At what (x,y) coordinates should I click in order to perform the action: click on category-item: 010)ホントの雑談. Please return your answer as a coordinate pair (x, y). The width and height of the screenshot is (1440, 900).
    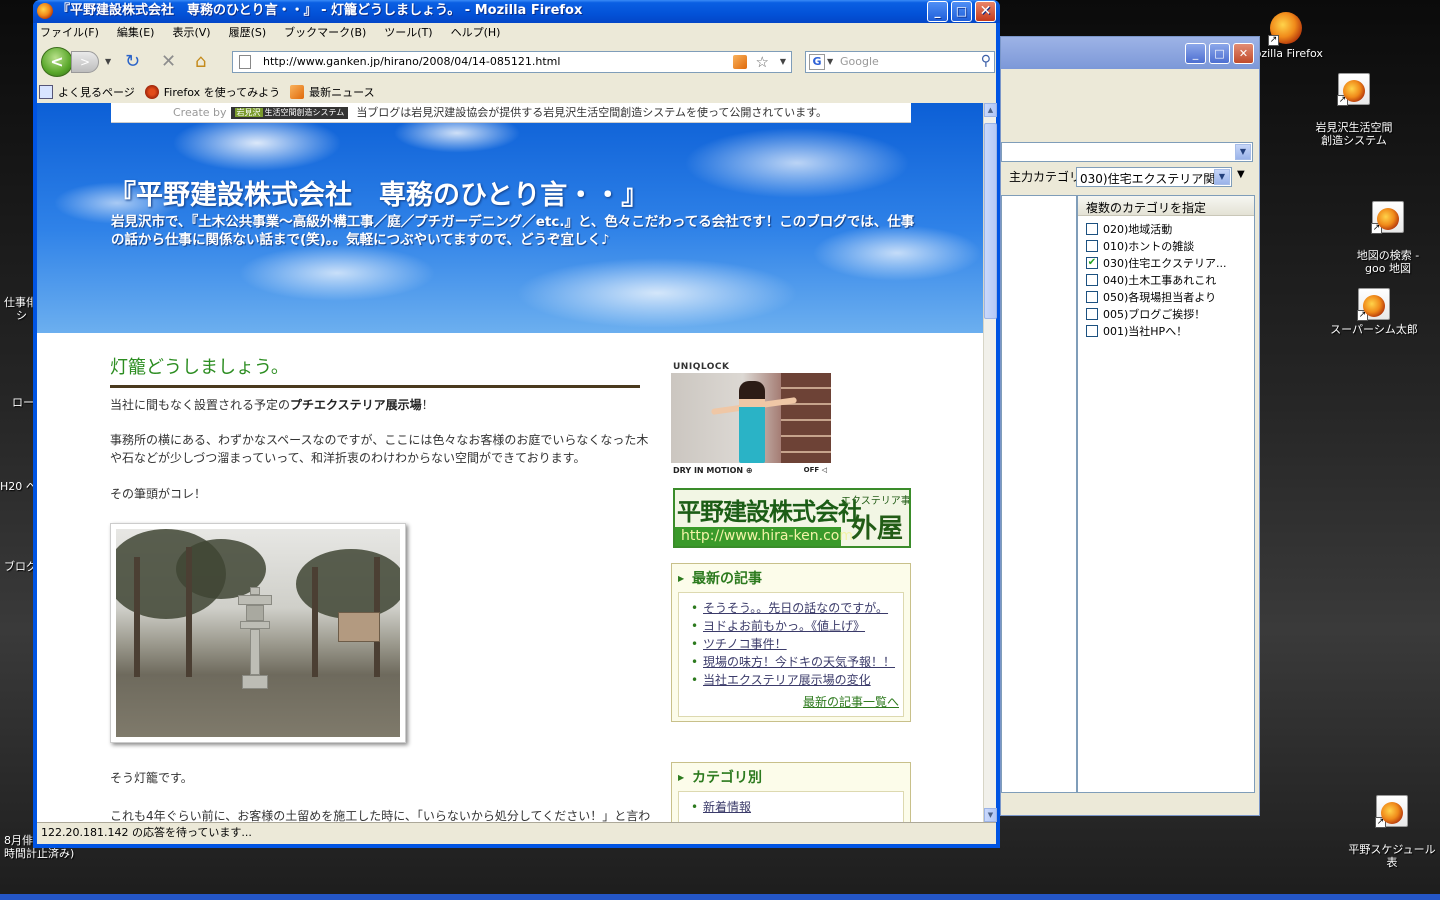
    Looking at the image, I should click on (1166, 245).